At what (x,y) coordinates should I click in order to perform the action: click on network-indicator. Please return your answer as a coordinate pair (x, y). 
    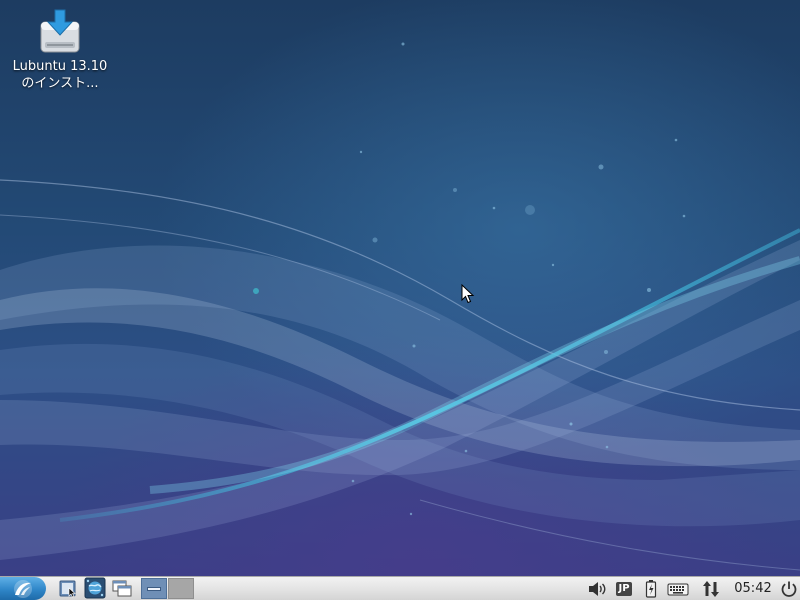
    Looking at the image, I should click on (711, 588).